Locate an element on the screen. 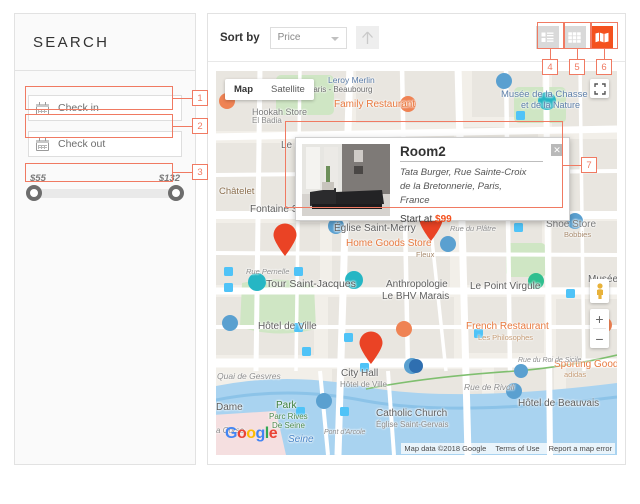 Image resolution: width=640 pixels, height=504 pixels. grid-view-icon is located at coordinates (574, 37).